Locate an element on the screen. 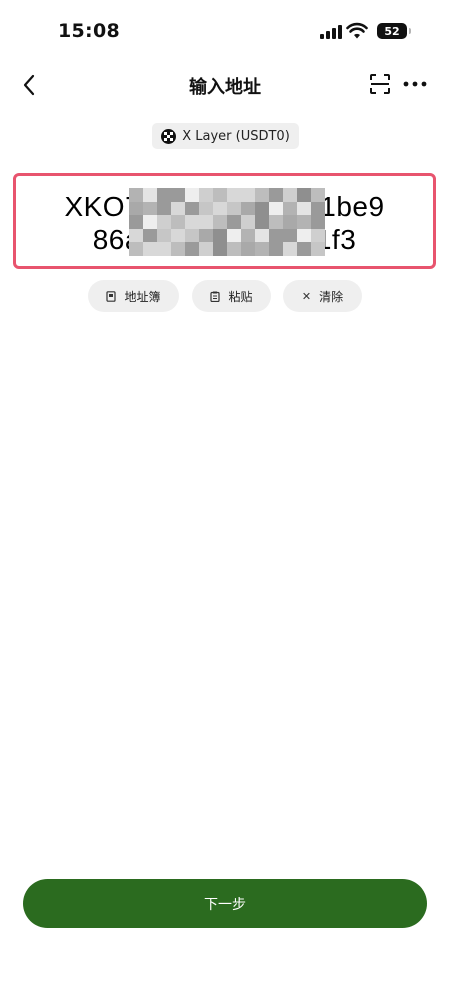  wifi-icon is located at coordinates (357, 30).